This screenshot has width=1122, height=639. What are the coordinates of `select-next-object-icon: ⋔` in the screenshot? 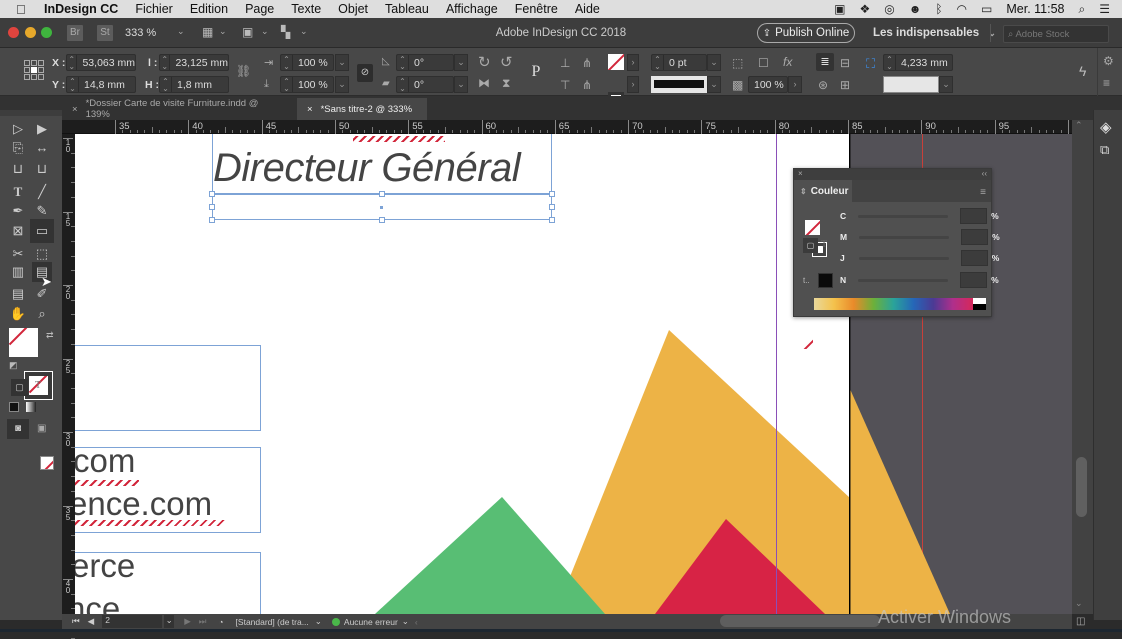 It's located at (587, 85).